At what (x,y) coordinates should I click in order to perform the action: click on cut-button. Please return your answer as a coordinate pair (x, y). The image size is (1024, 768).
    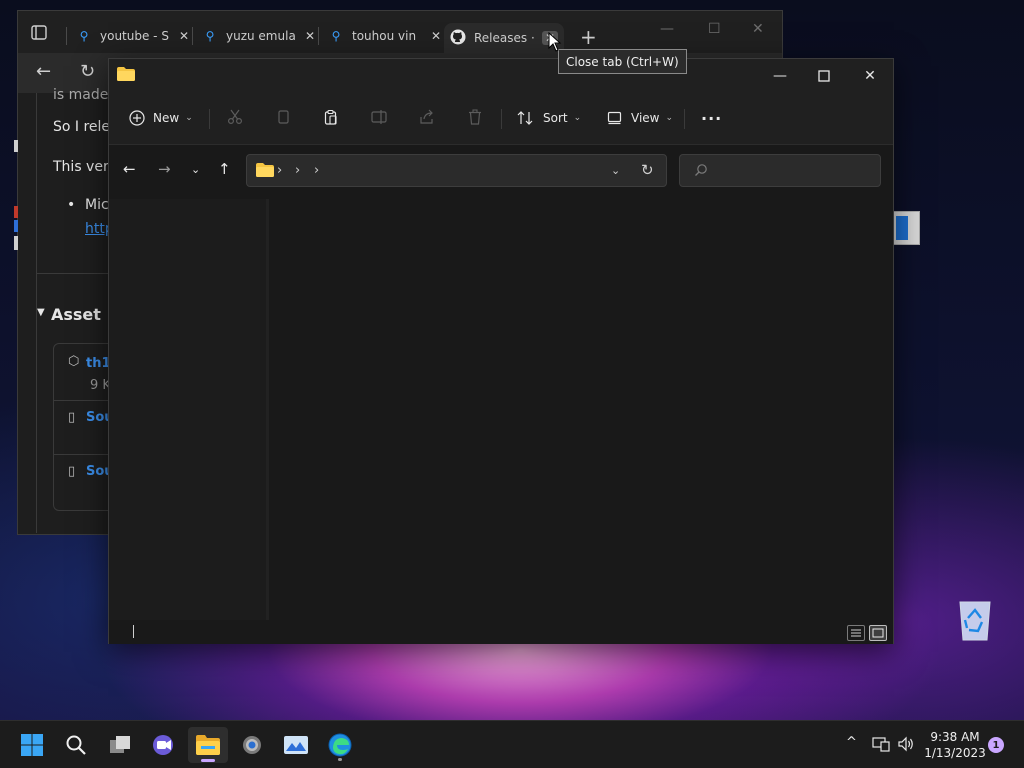
    Looking at the image, I should click on (235, 118).